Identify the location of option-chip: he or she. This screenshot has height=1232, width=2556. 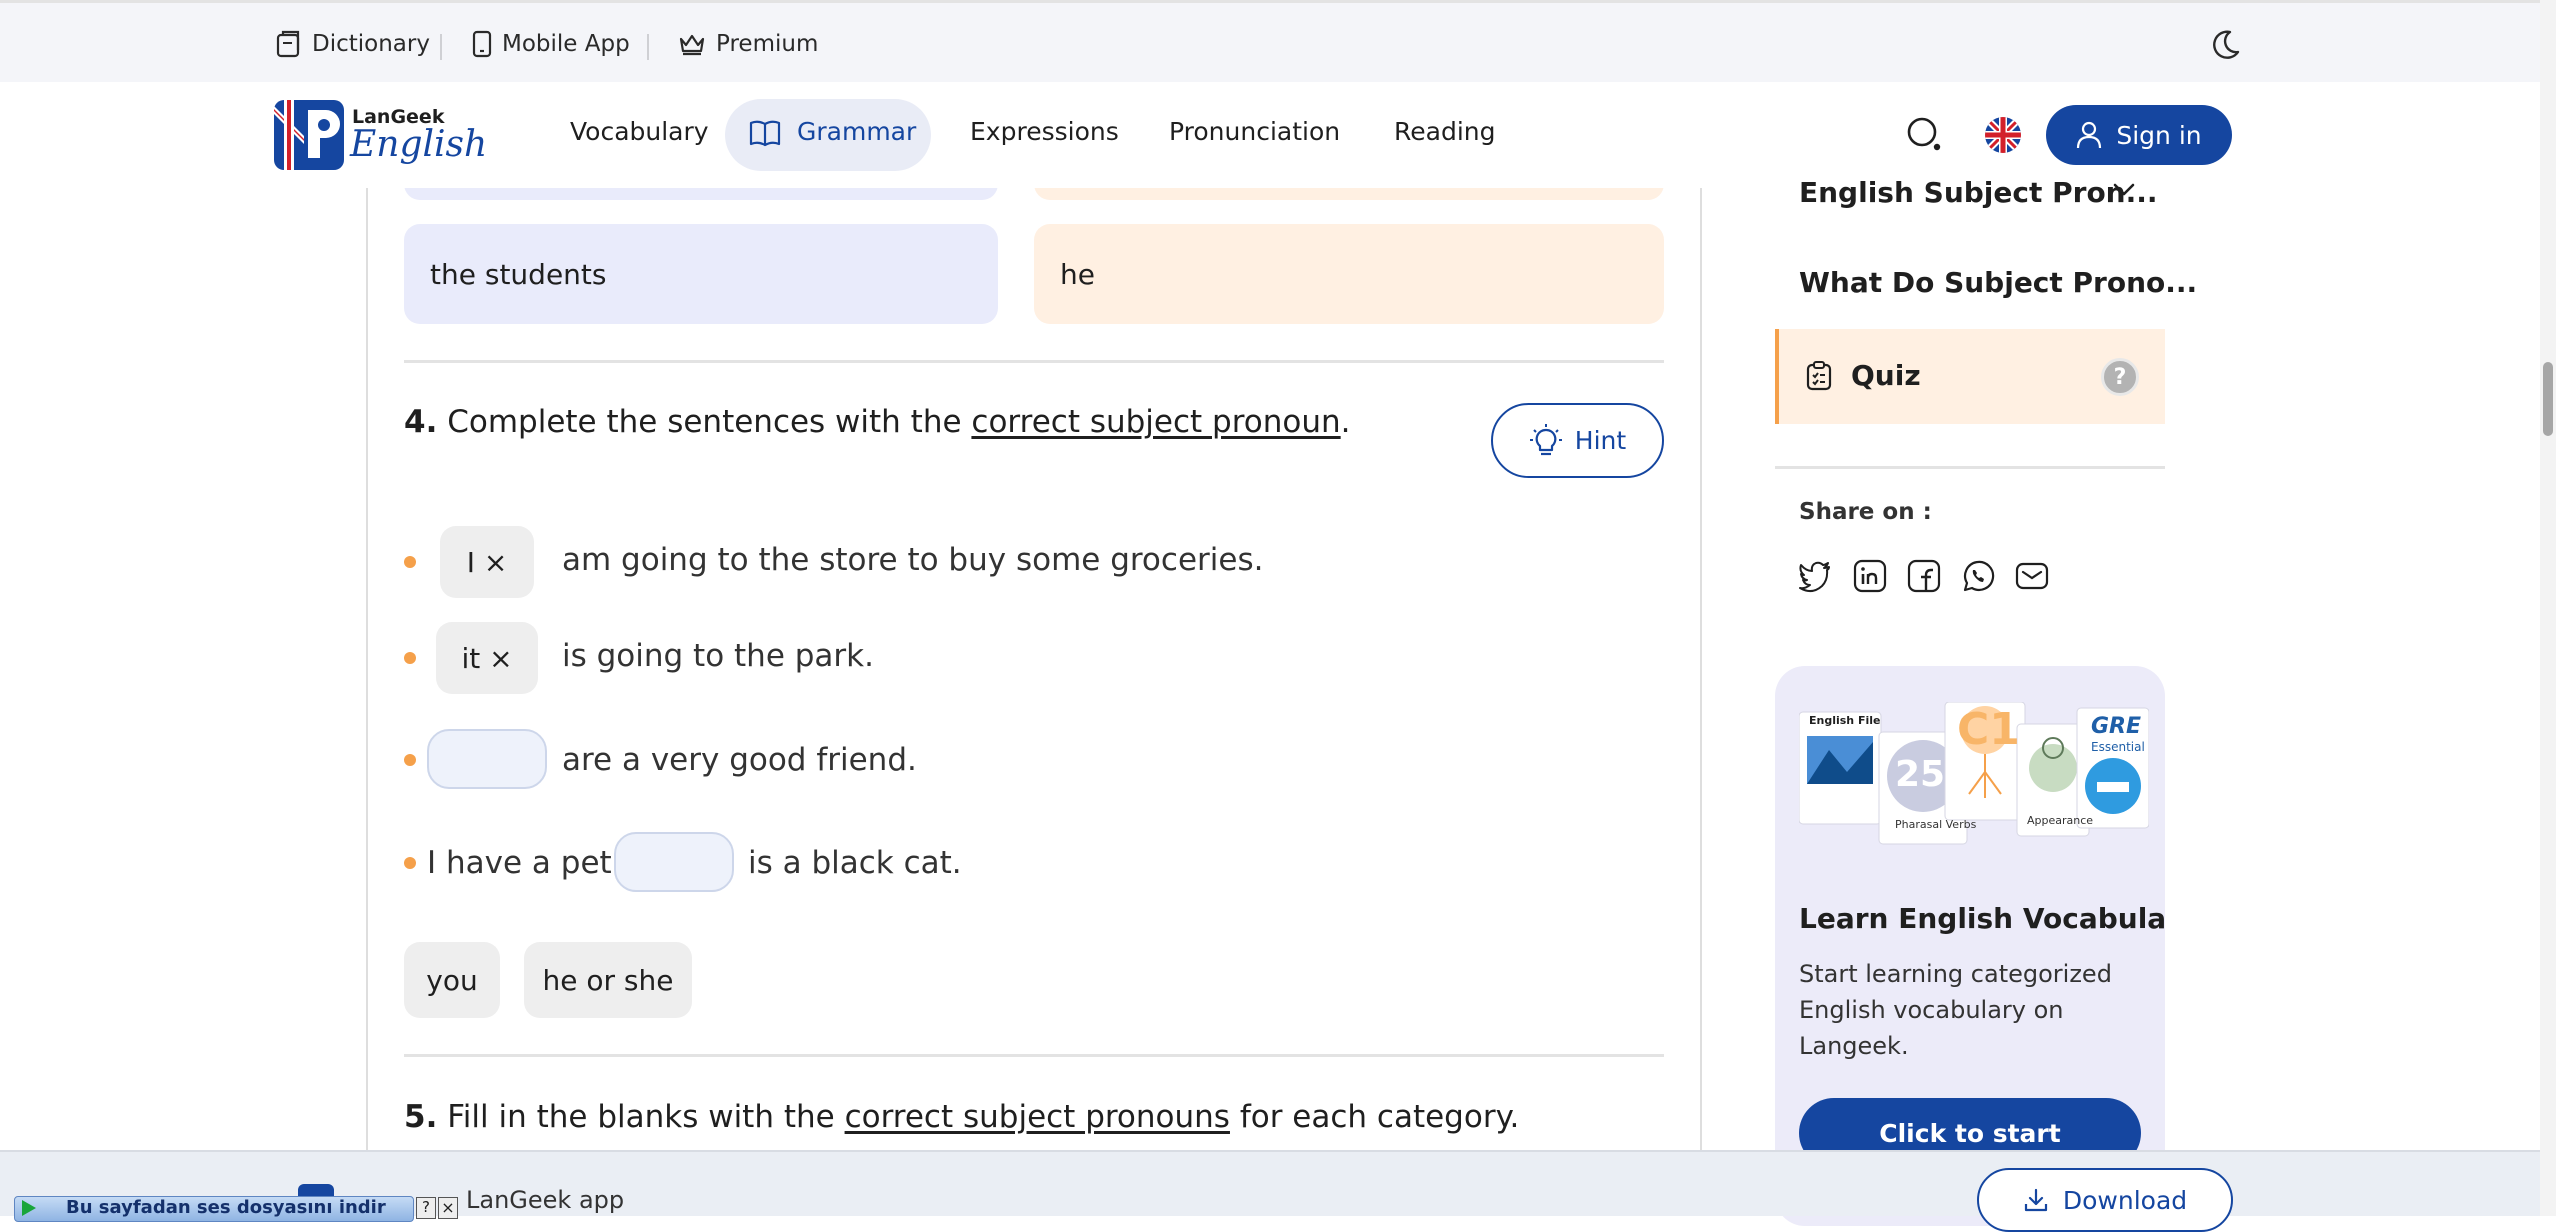
(608, 980).